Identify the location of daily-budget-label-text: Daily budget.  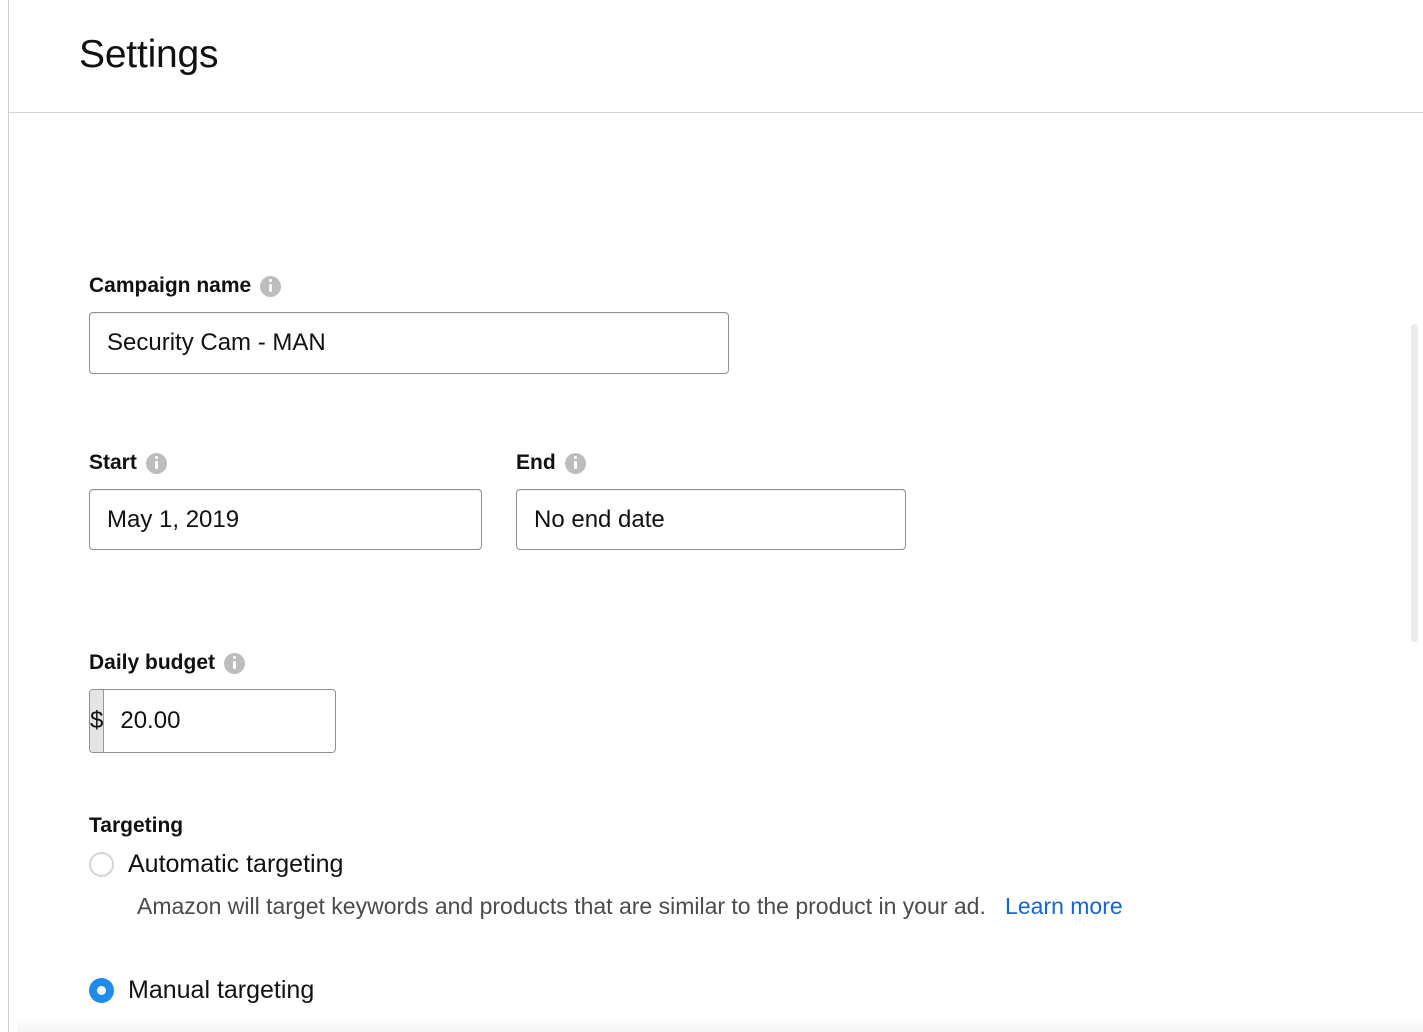
(152, 662).